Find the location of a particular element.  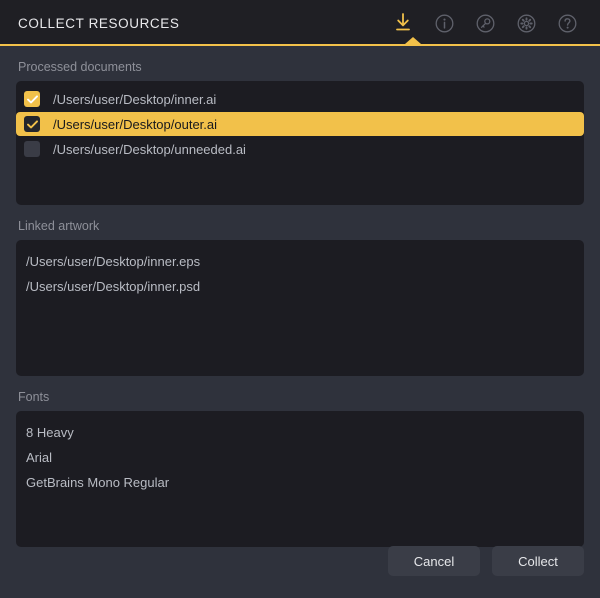

list-item: /Users/user/Desktop/inner.eps is located at coordinates (300, 261).